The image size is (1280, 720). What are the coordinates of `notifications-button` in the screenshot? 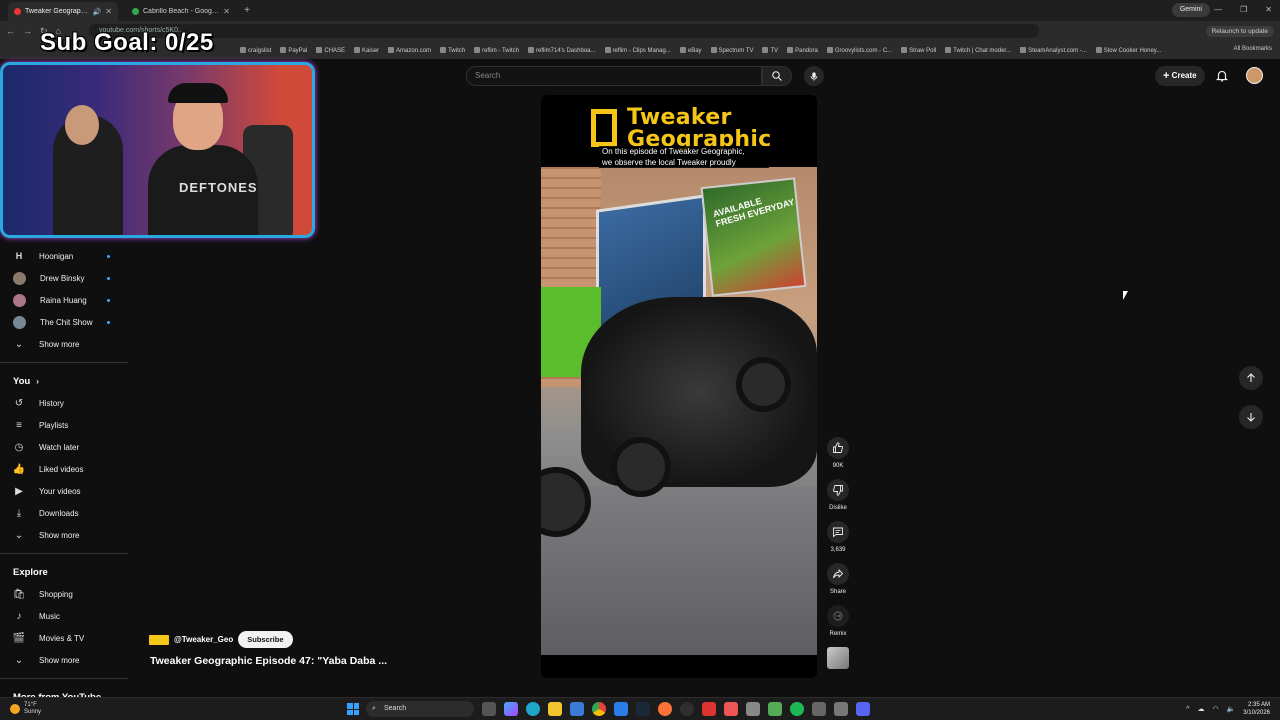 It's located at (1222, 78).